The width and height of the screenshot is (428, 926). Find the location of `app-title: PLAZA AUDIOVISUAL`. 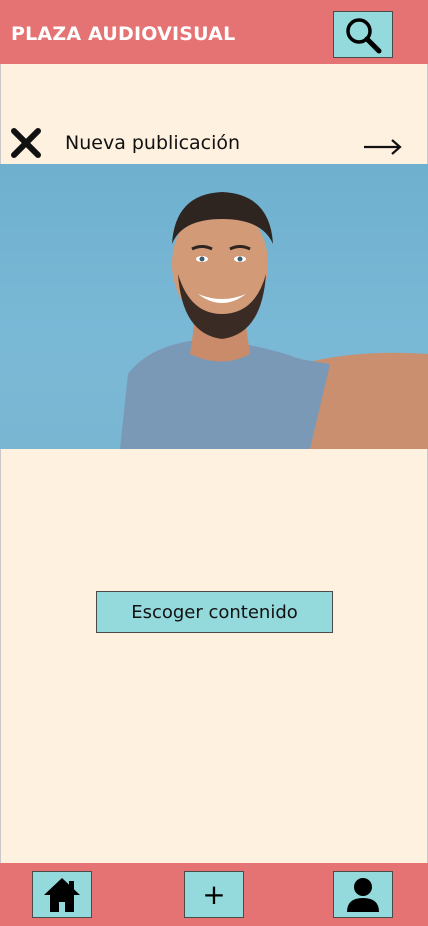

app-title: PLAZA AUDIOVISUAL is located at coordinates (123, 34).